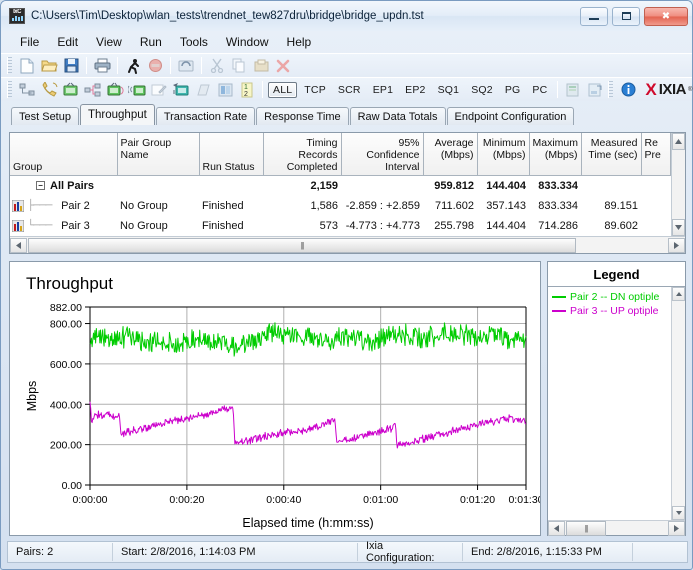 The image size is (693, 570). What do you see at coordinates (217, 66) in the screenshot?
I see `cut-icon` at bounding box center [217, 66].